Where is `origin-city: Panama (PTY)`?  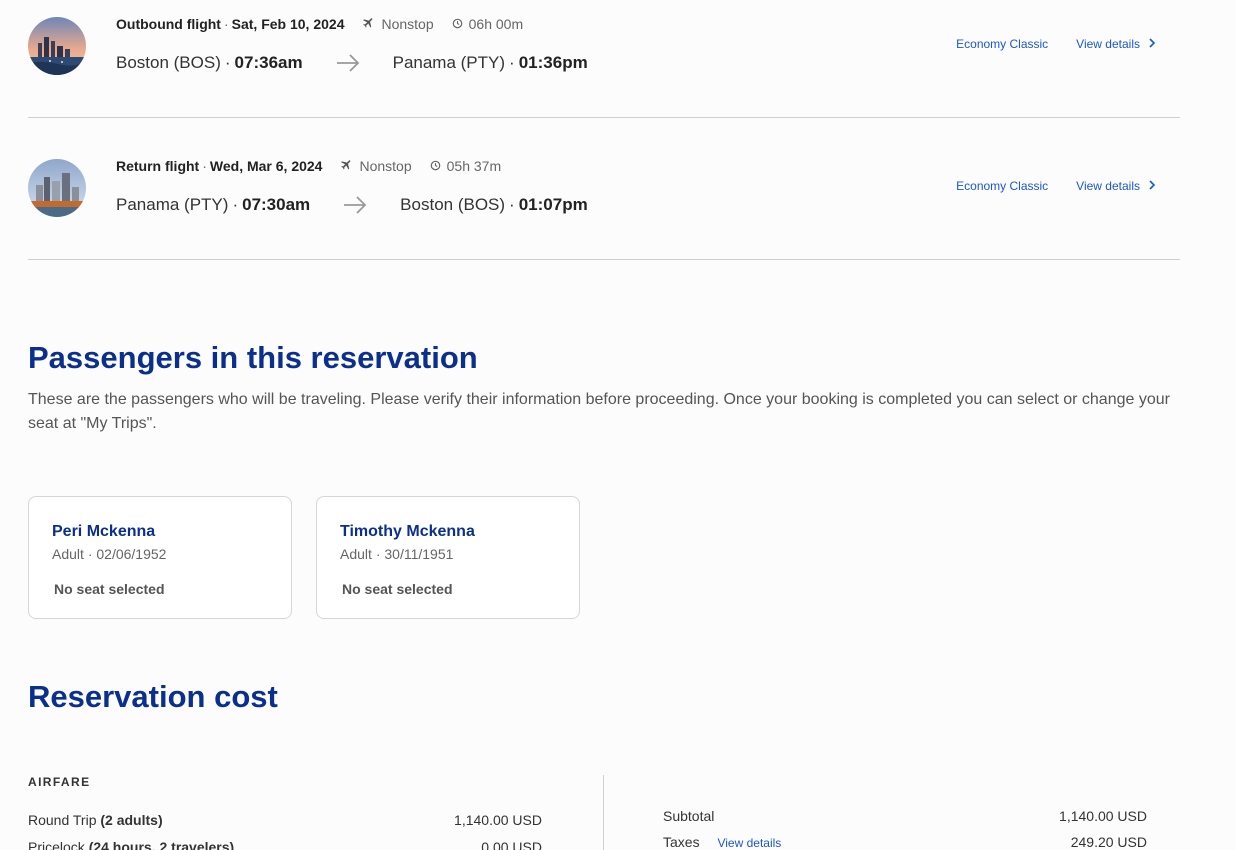 origin-city: Panama (PTY) is located at coordinates (172, 204).